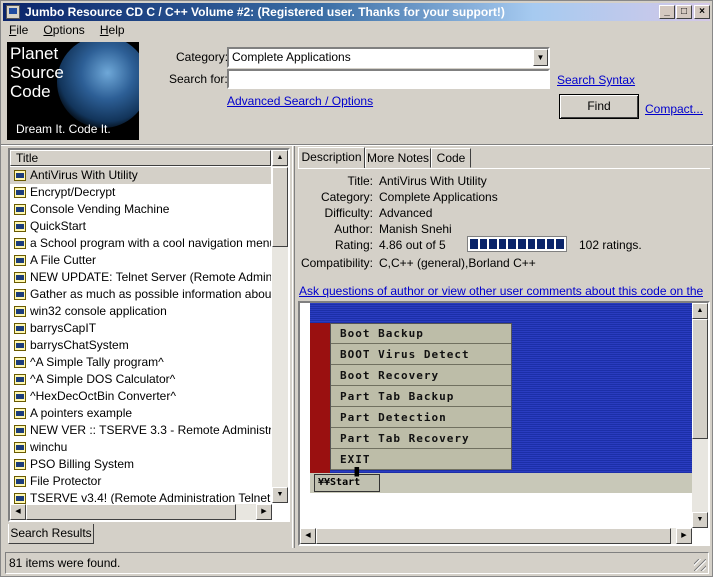 The image size is (713, 577). I want to click on list-item-label: ^A Simple Tally program^, so click(97, 362).